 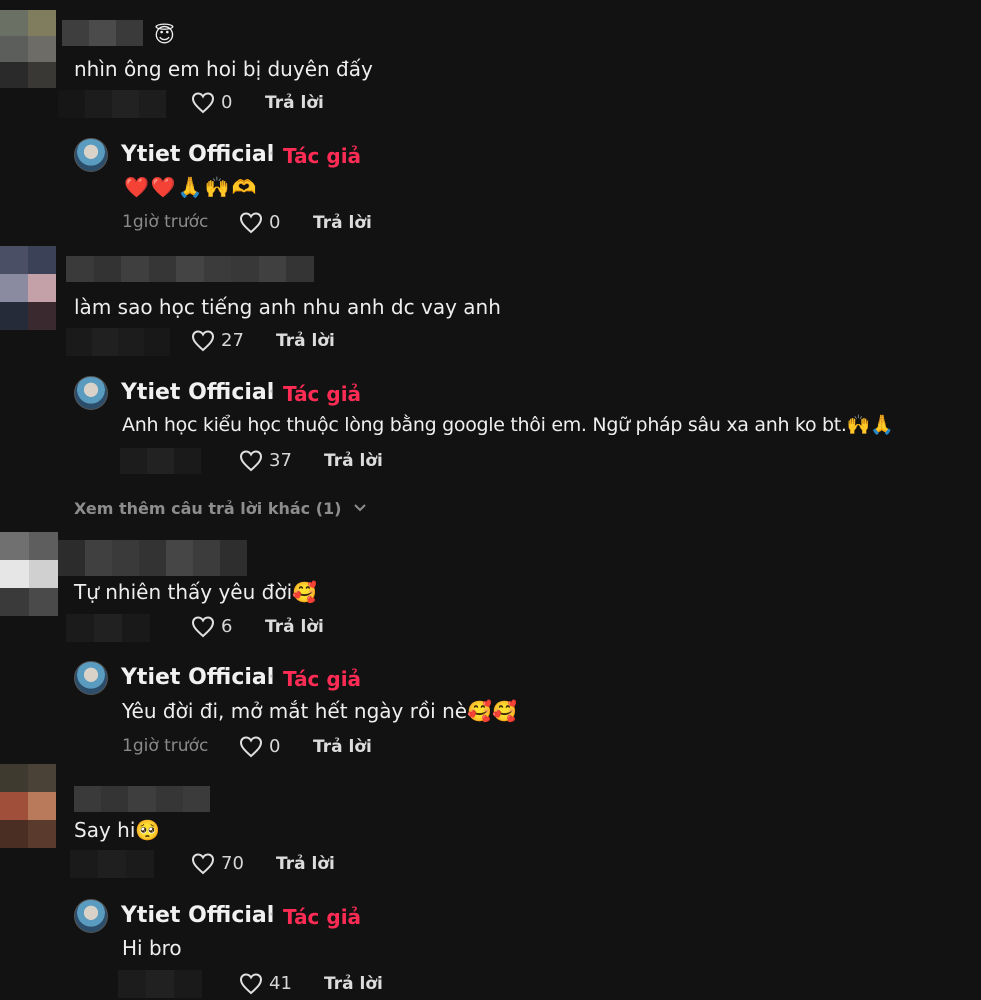 I want to click on comment-text: làm sao học tiếng anh nhu anh dc vay anh, so click(x=287, y=307).